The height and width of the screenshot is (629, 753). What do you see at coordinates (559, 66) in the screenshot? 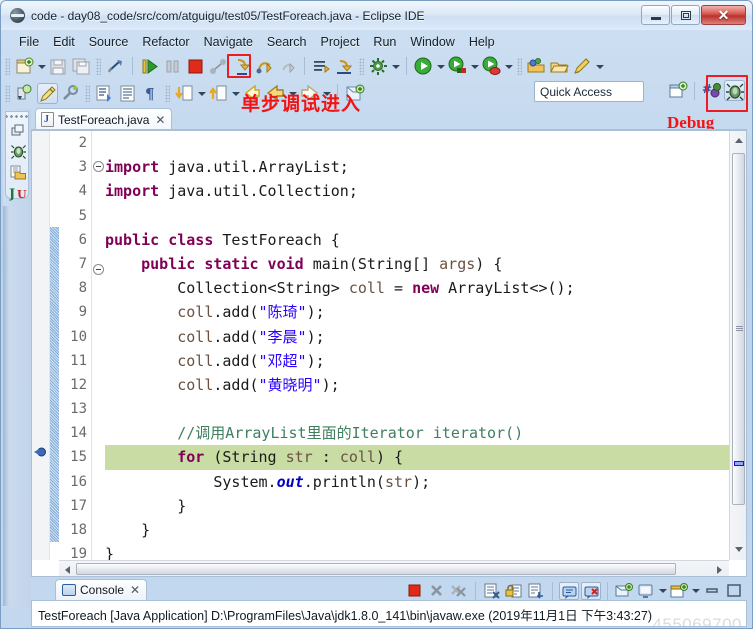
I see `open-folder-icon` at bounding box center [559, 66].